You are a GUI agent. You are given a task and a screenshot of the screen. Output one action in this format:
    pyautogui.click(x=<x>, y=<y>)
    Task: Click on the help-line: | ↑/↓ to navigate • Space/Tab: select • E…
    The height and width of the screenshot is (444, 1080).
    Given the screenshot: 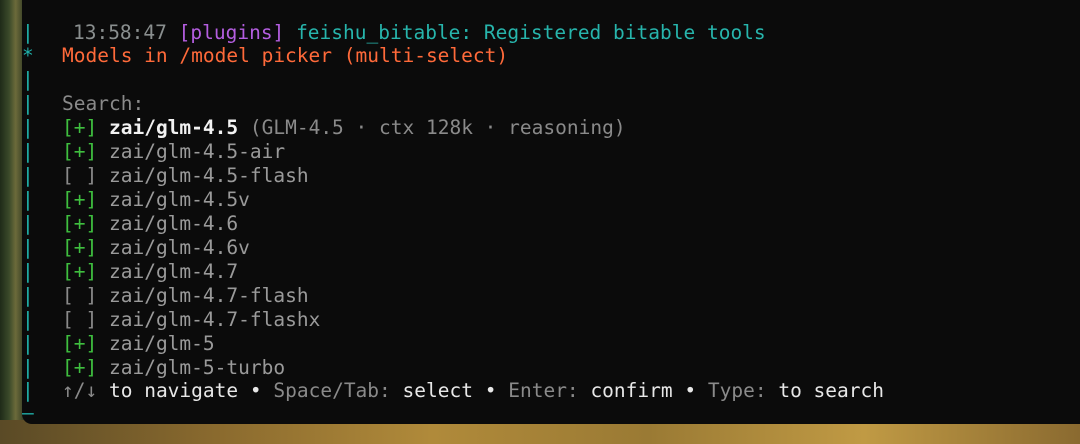 What is the action you would take?
    pyautogui.click(x=453, y=391)
    